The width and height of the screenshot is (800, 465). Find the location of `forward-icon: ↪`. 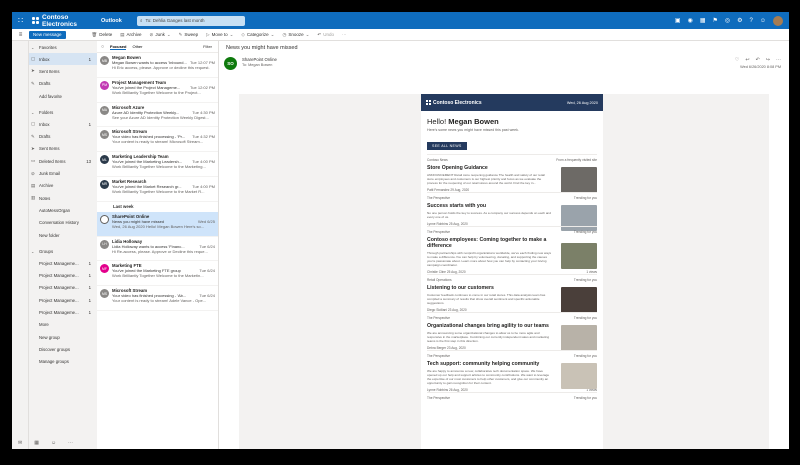

forward-icon: ↪ is located at coordinates (768, 60).